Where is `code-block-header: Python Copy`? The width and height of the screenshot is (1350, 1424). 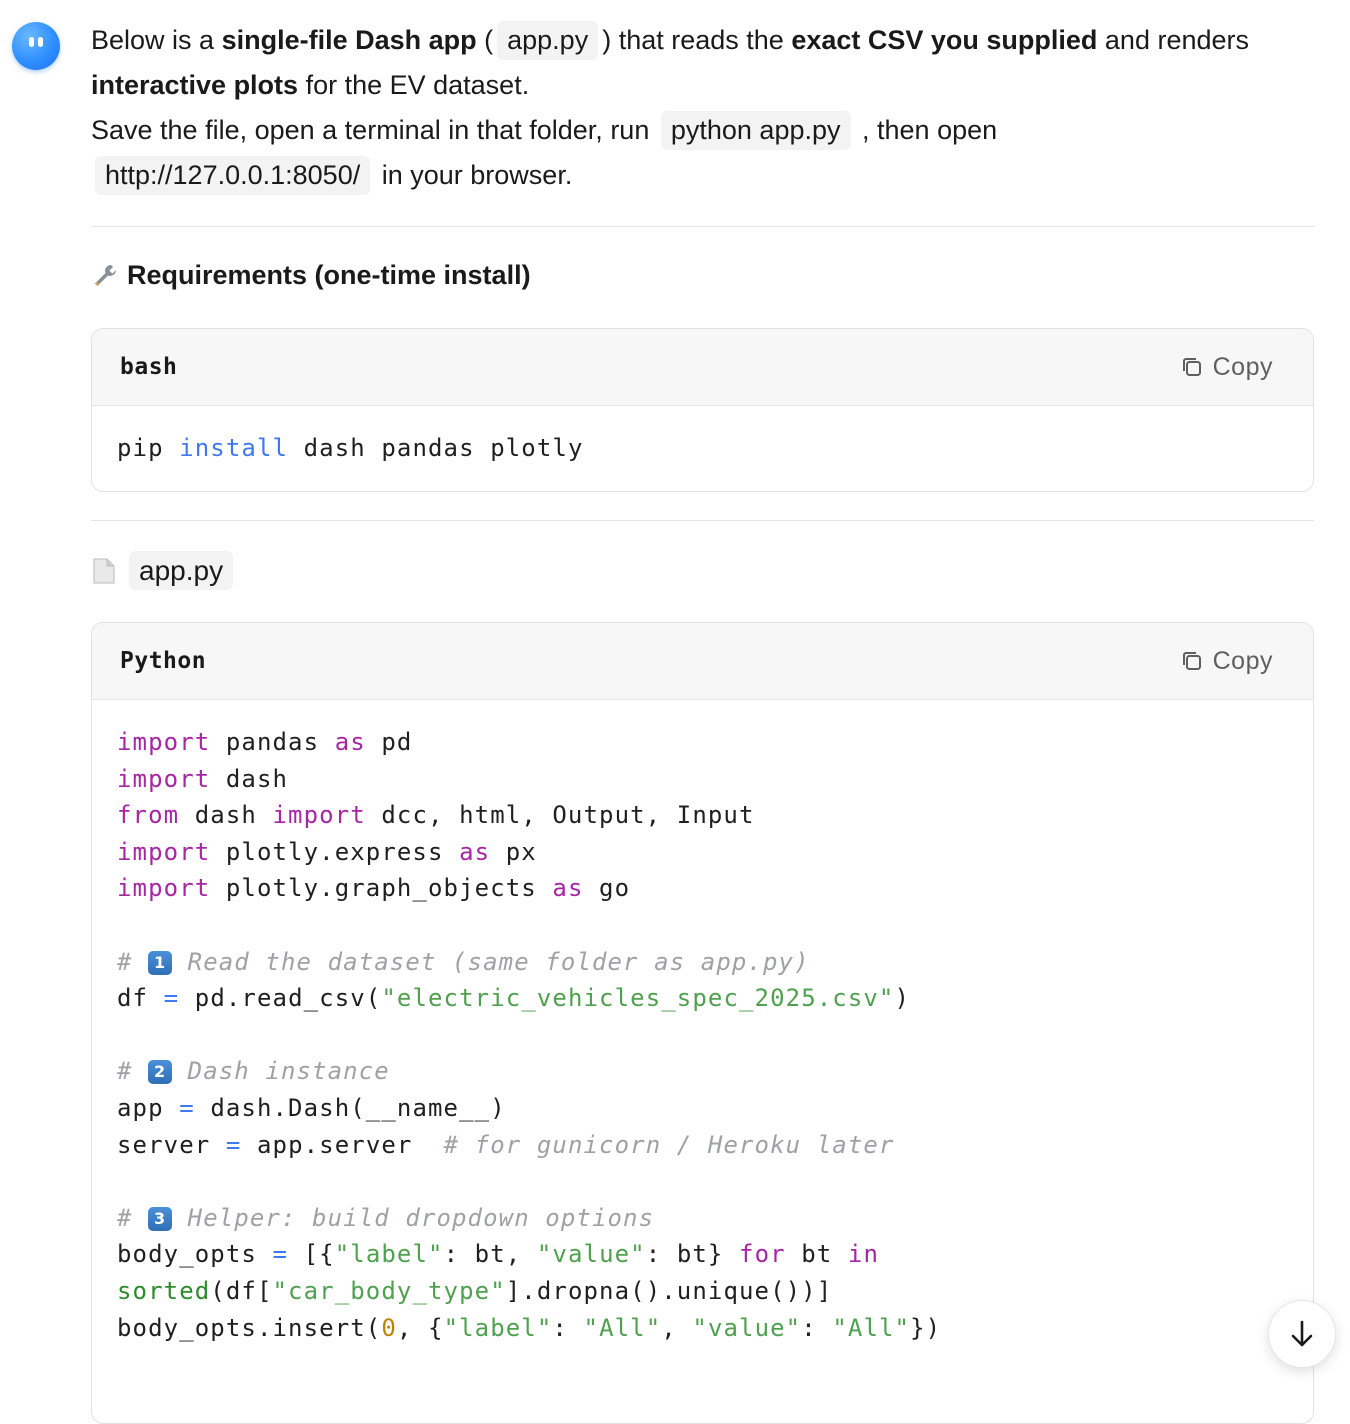 code-block-header: Python Copy is located at coordinates (702, 661).